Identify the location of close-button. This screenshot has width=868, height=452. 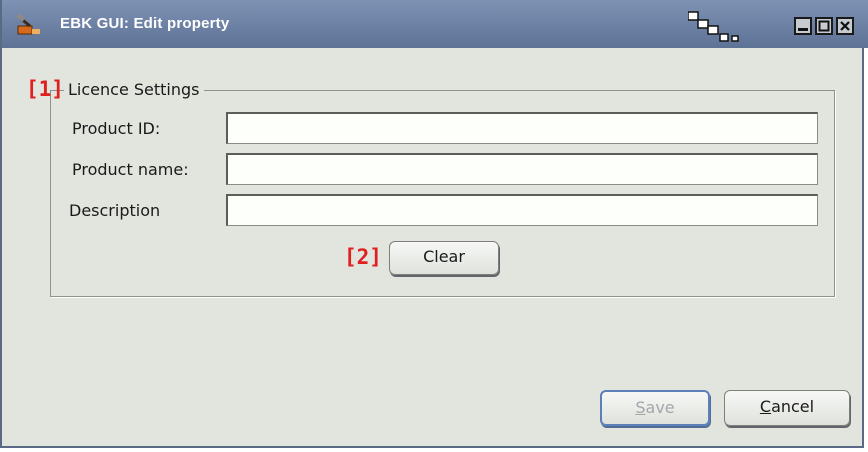
(845, 26).